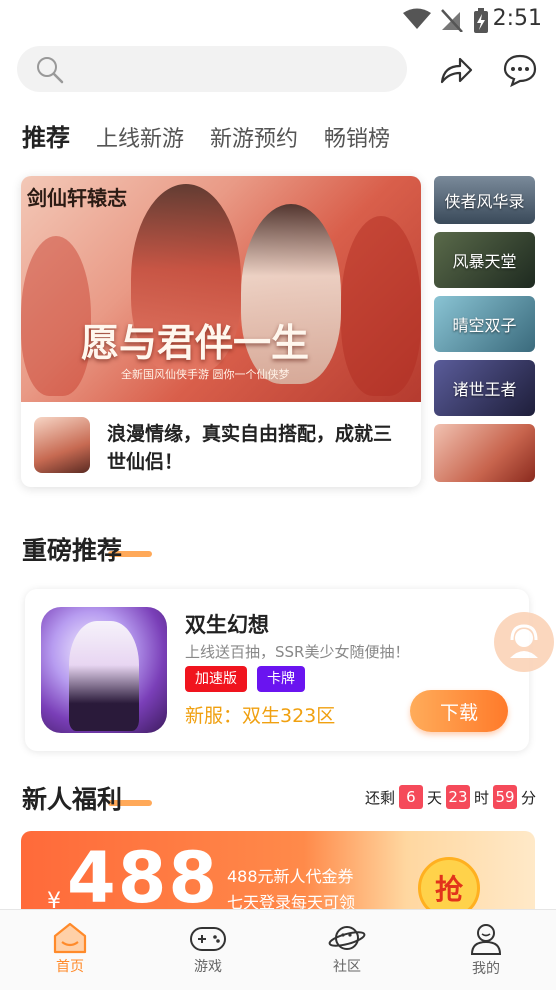 This screenshot has width=556, height=990. I want to click on side-banner-label: 风暴天堂, so click(484, 261).